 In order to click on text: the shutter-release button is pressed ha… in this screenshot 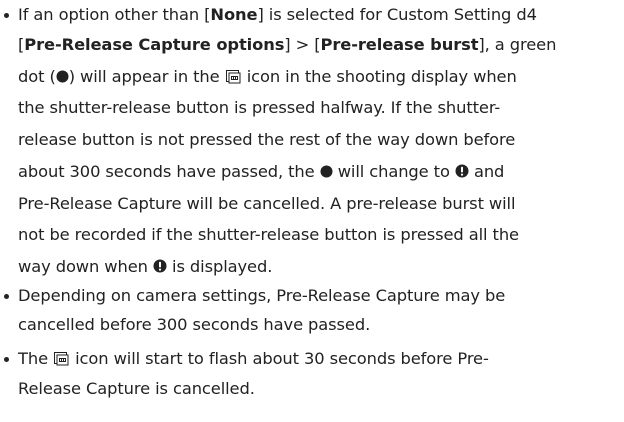, I will do `click(259, 107)`.